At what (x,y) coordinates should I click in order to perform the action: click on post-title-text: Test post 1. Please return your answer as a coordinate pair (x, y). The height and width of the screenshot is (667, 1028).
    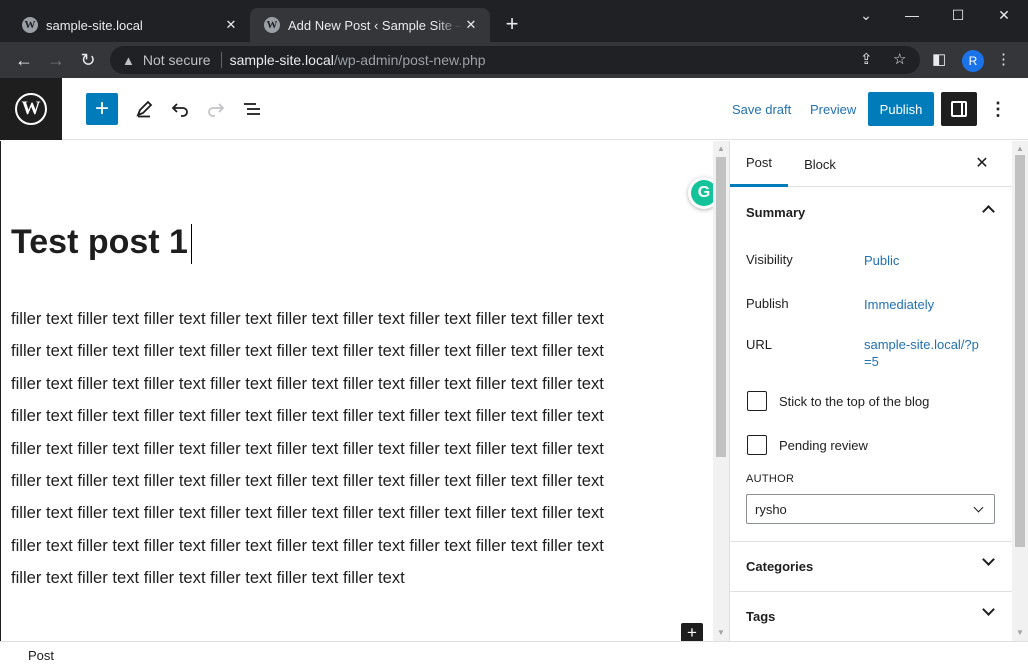
    Looking at the image, I should click on (99, 242).